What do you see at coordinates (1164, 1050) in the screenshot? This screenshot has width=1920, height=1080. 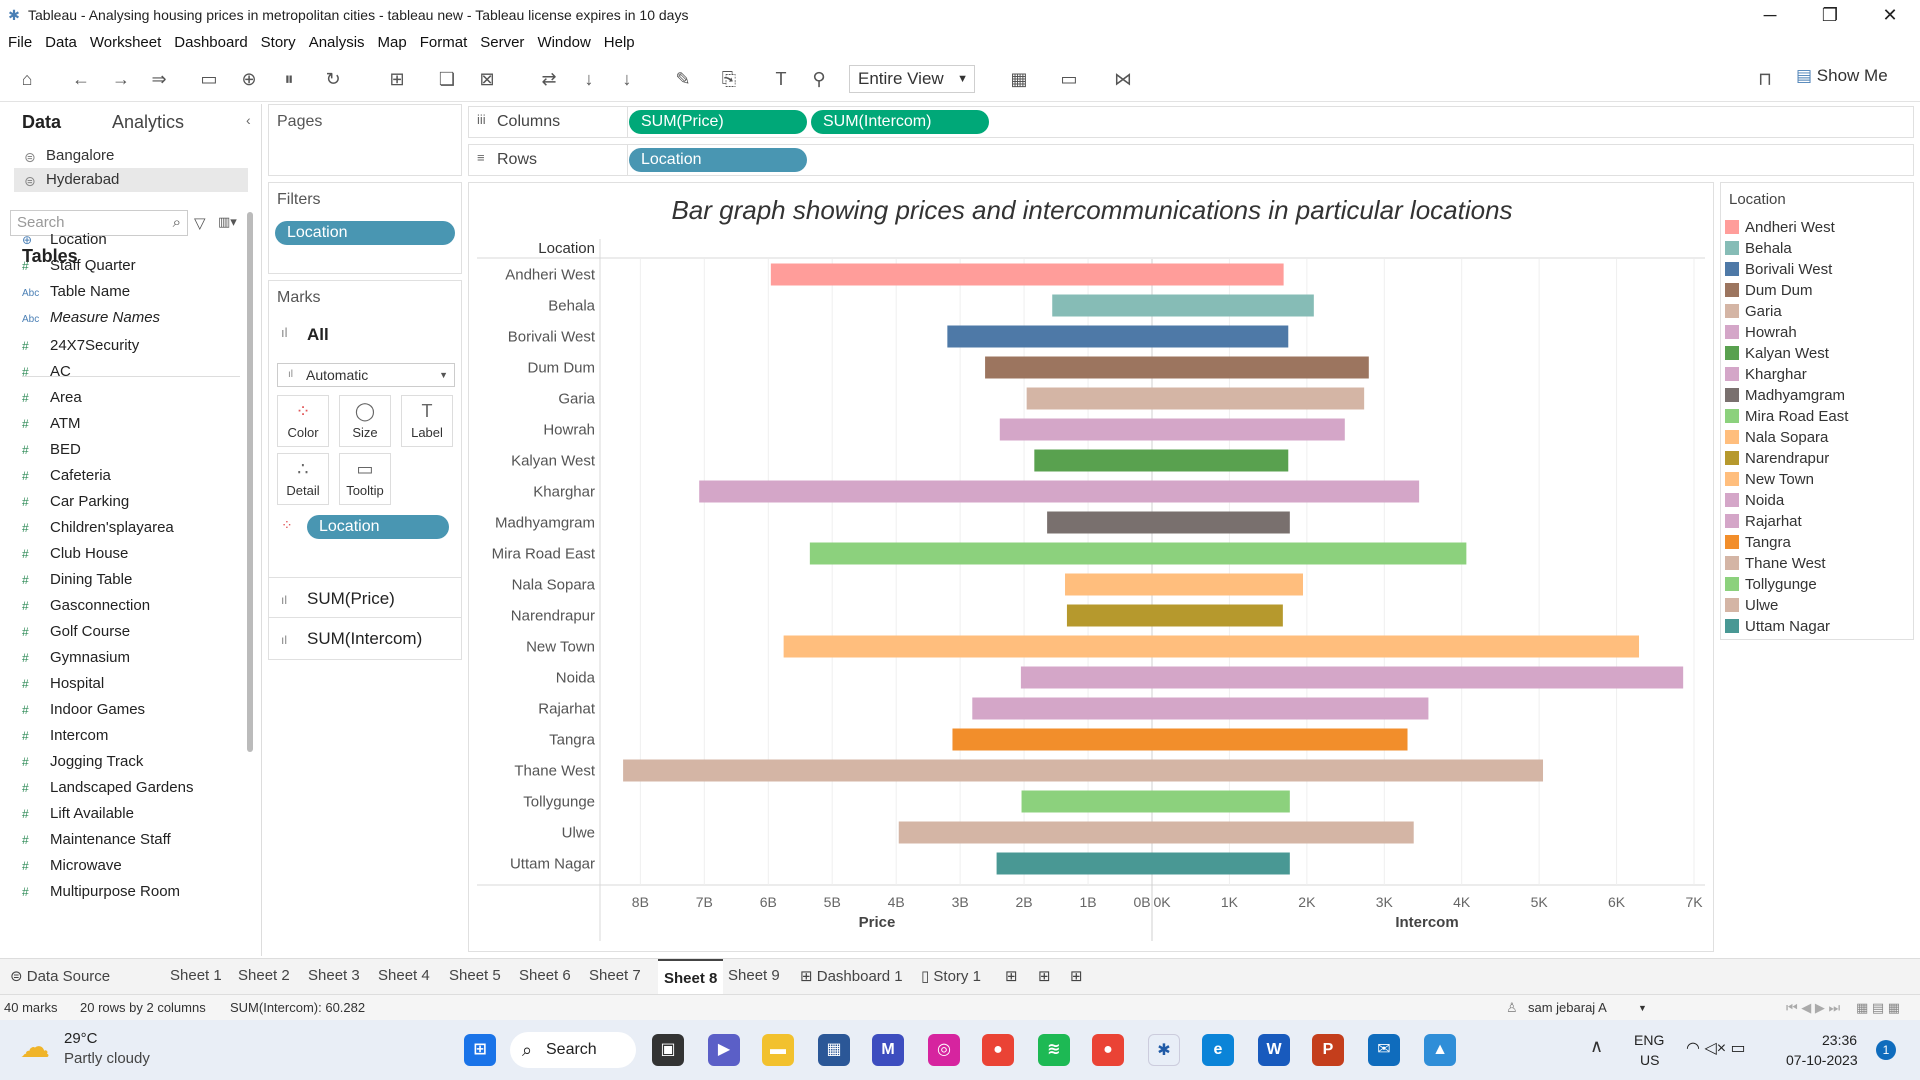 I see `tableau-icon: ✱` at bounding box center [1164, 1050].